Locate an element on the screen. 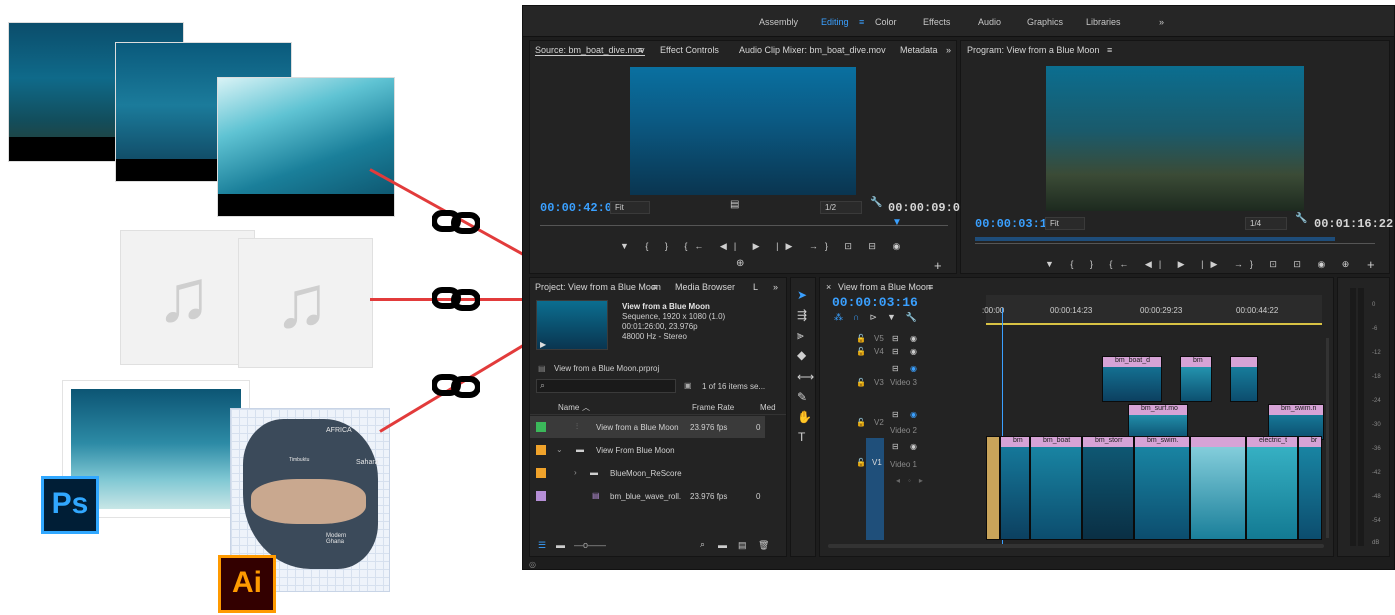 This screenshot has height=615, width=1395. slip-tool-icon: ⟷ is located at coordinates (805, 377).